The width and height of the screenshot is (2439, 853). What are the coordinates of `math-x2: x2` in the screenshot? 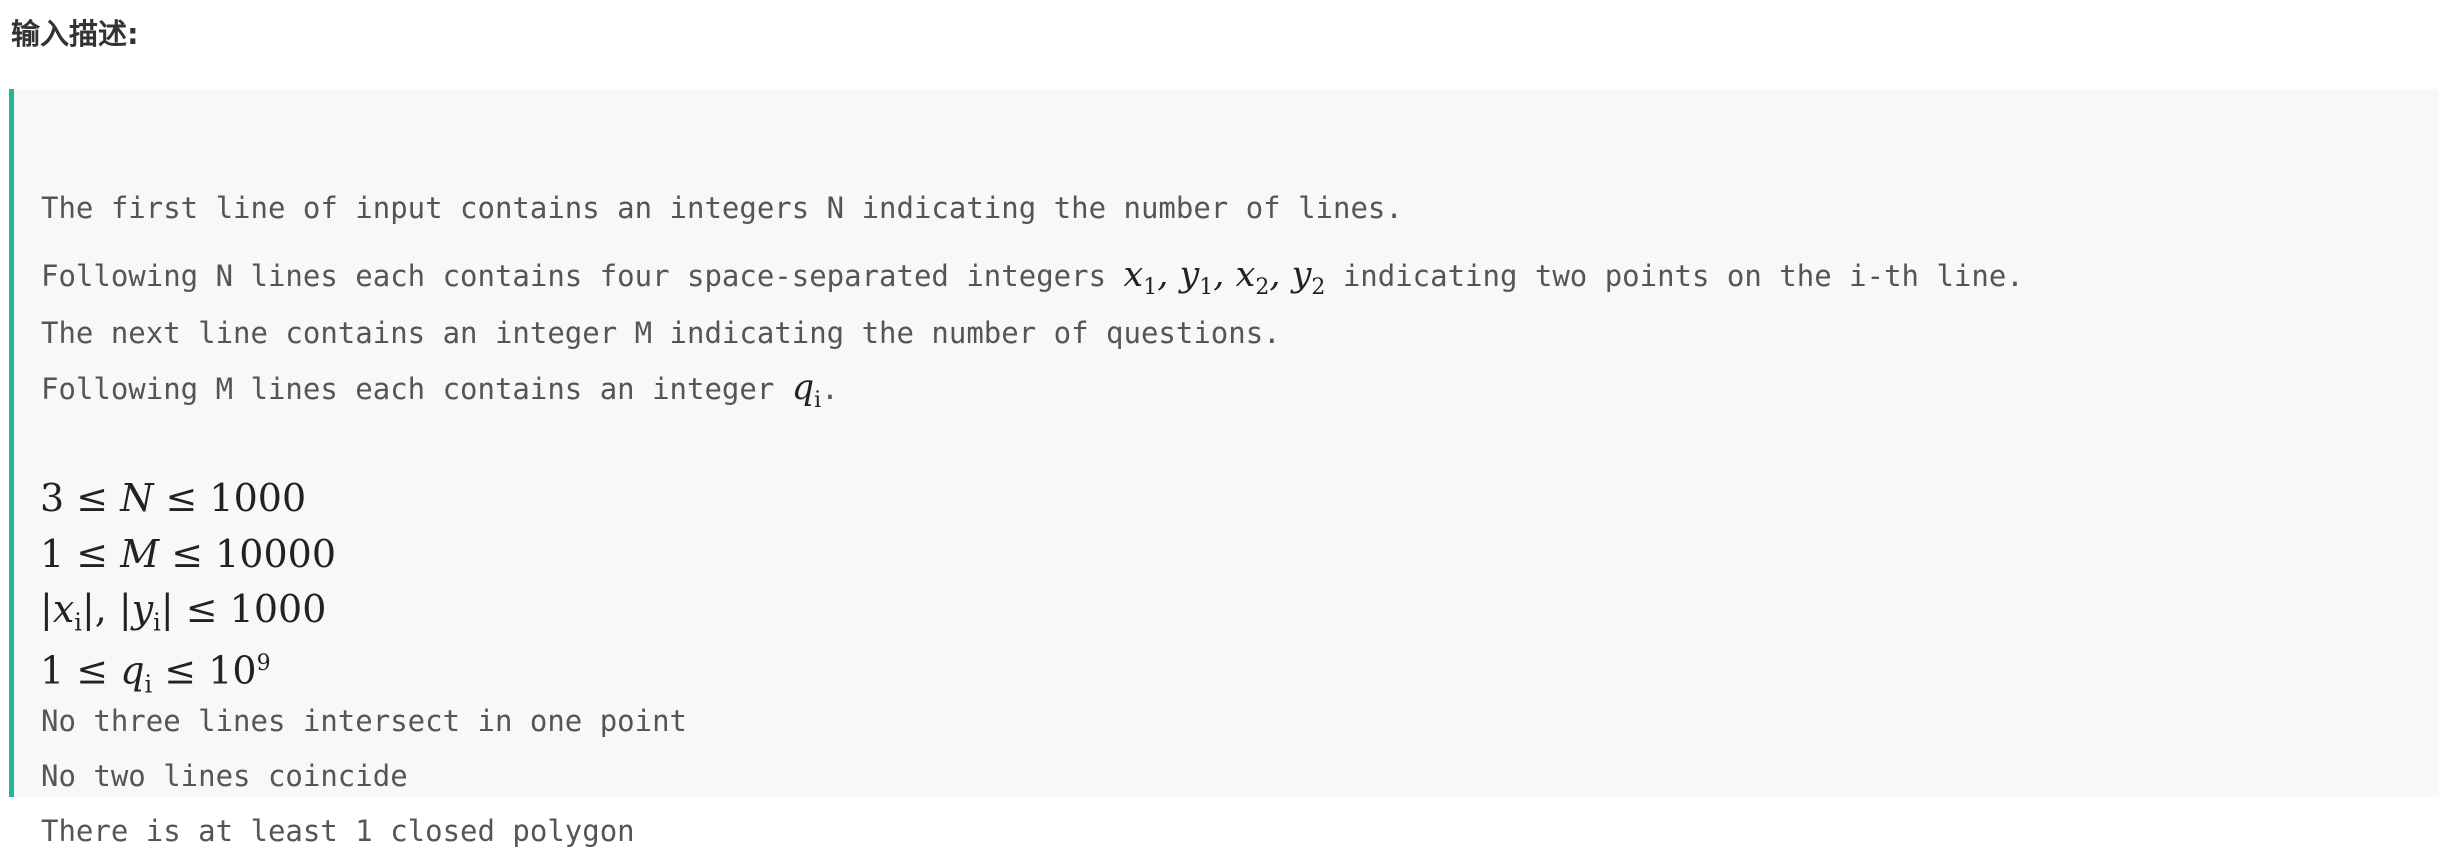 It's located at (1252, 277).